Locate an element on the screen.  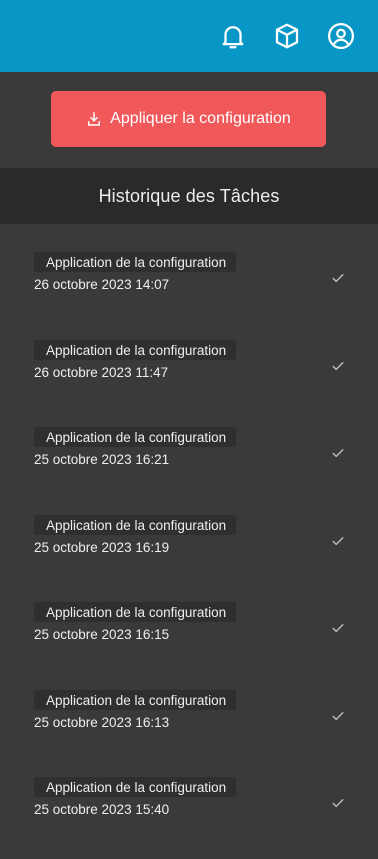
download-icon is located at coordinates (94, 119).